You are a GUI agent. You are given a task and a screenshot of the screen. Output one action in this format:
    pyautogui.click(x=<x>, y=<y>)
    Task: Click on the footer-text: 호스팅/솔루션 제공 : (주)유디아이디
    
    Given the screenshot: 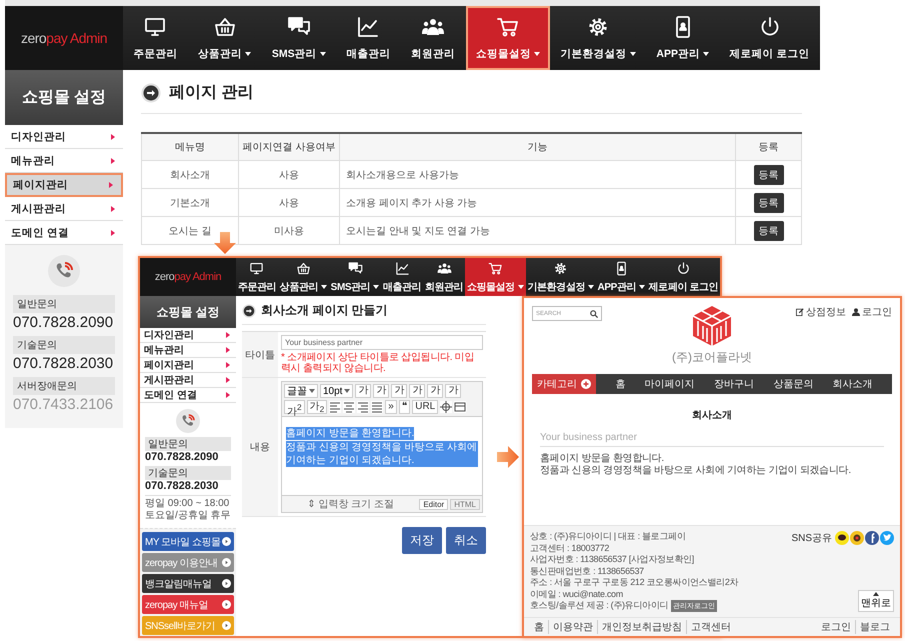 What is the action you would take?
    pyautogui.click(x=599, y=606)
    